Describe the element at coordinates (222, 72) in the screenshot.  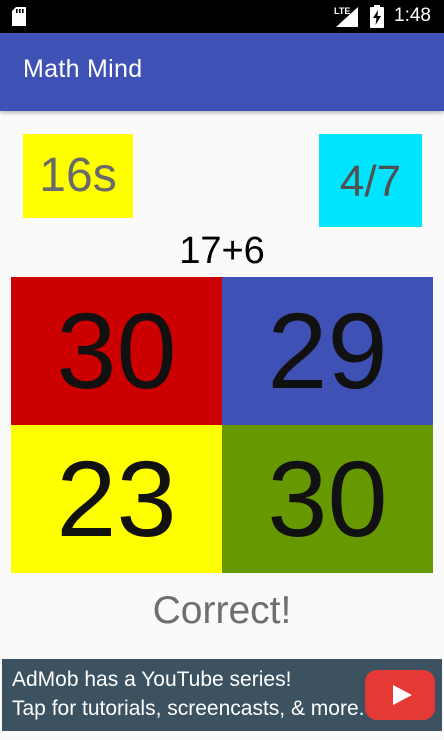
I see `app-bar: Math Mind` at that location.